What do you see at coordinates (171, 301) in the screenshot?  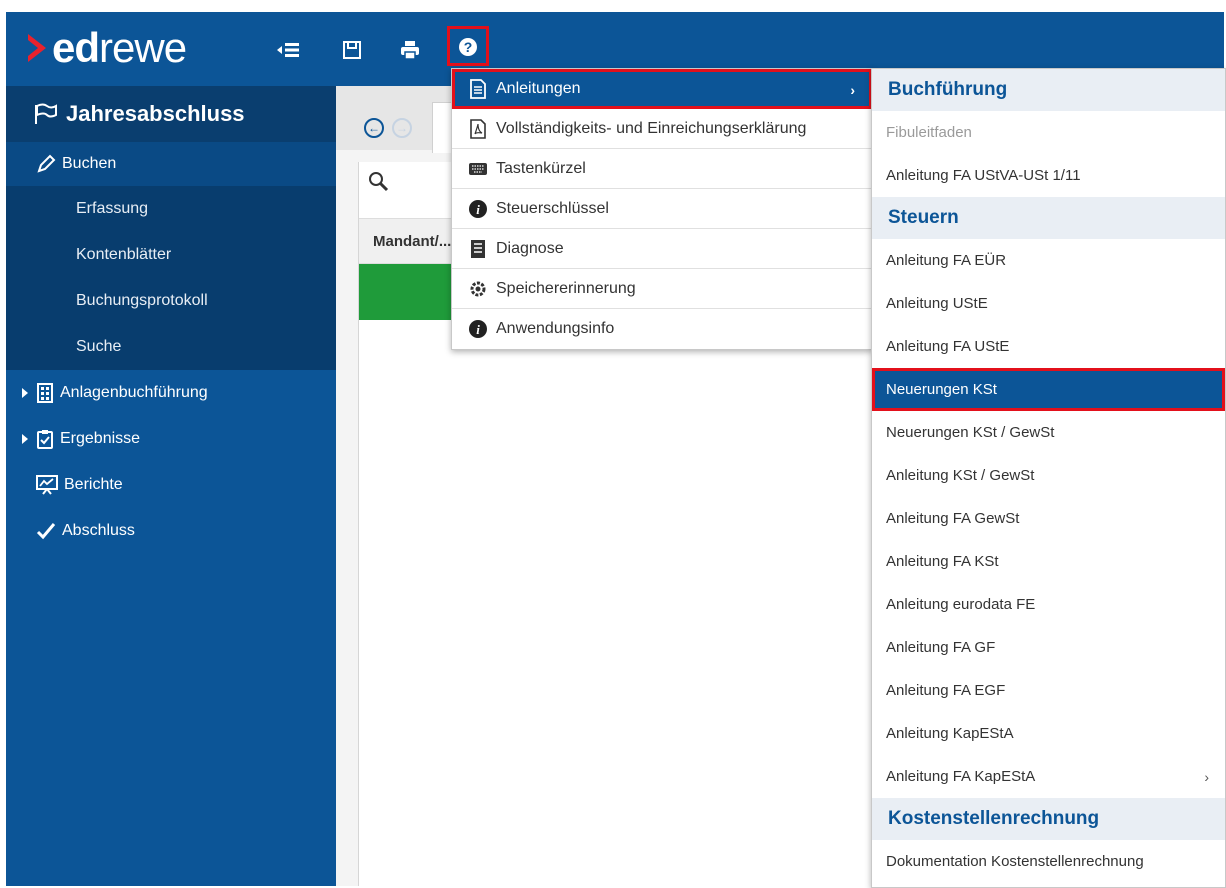 I see `sidebar-item-buchungsprotokoll: Buchungsprotokoll` at bounding box center [171, 301].